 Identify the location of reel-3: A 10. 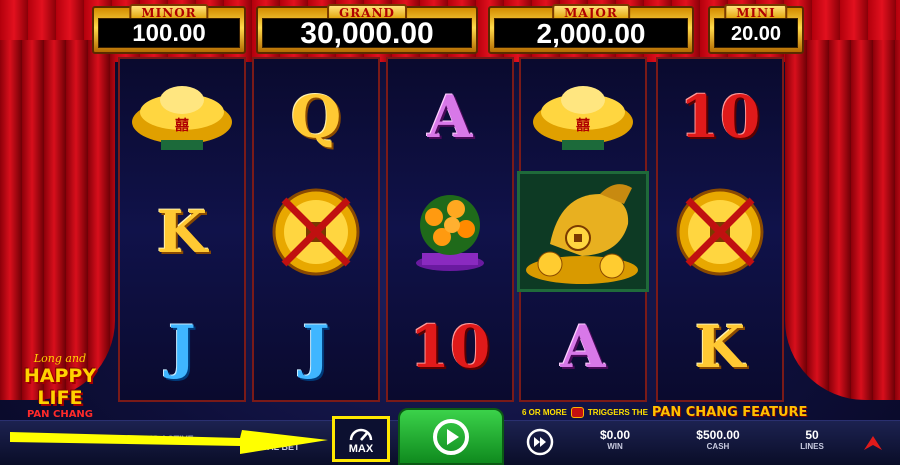
(450, 229).